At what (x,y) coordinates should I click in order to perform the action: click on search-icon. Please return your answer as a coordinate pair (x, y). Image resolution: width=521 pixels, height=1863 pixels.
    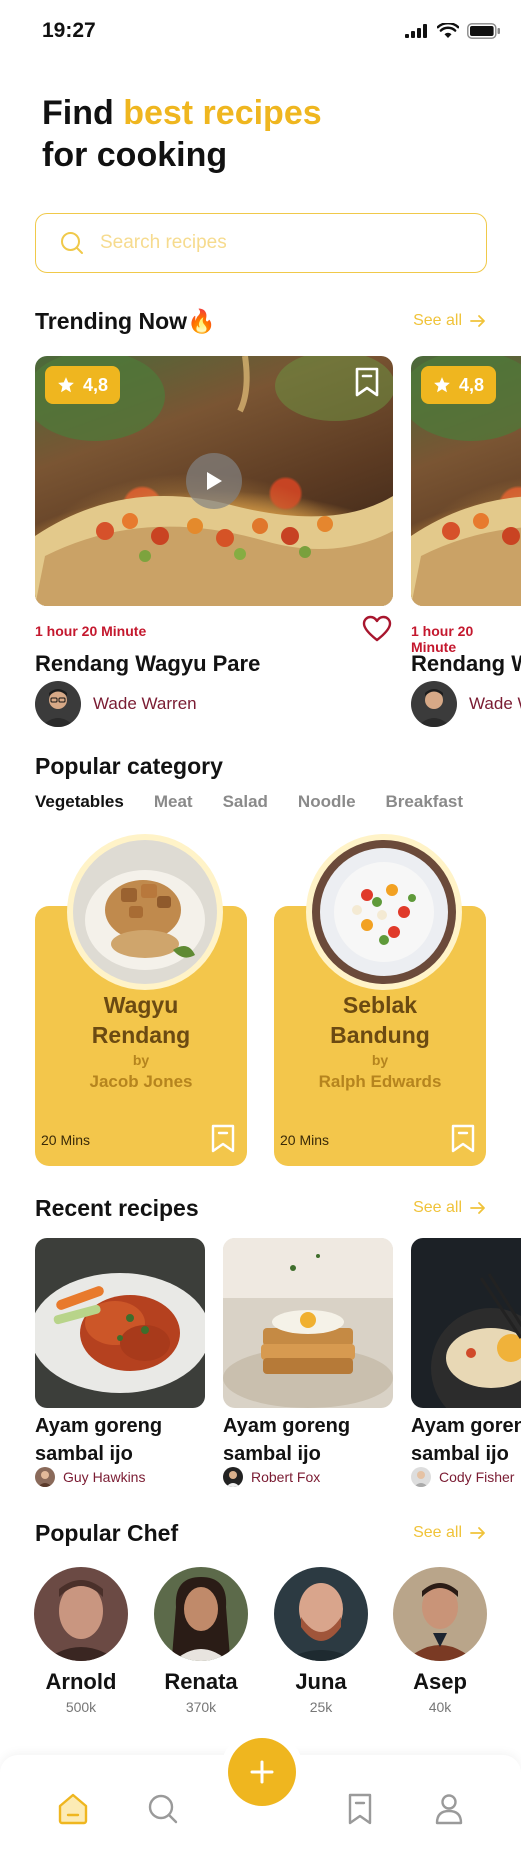
    Looking at the image, I should click on (163, 1809).